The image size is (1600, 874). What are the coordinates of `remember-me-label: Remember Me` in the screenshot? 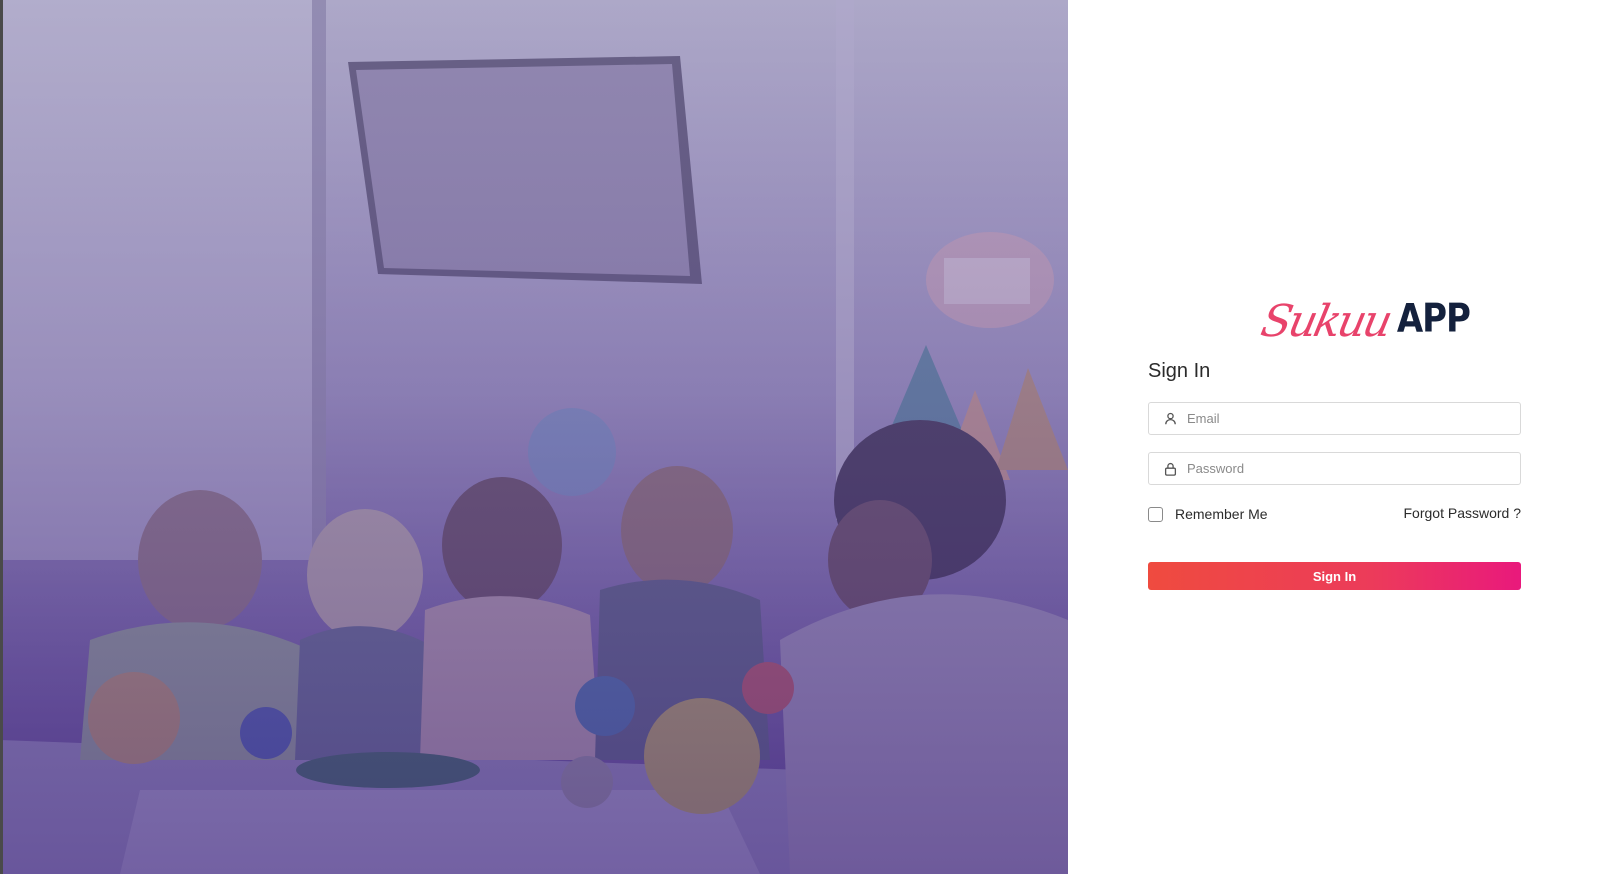 It's located at (1221, 514).